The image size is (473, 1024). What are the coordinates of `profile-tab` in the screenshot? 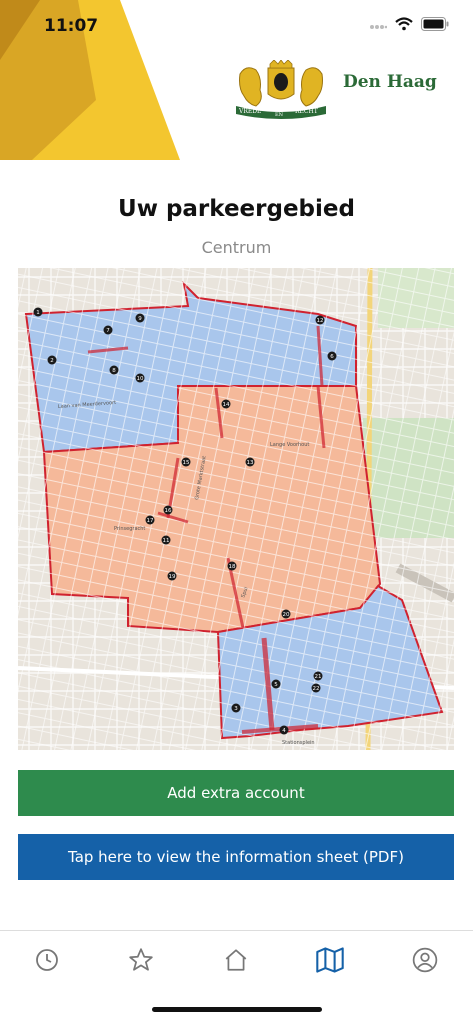 It's located at (425, 960).